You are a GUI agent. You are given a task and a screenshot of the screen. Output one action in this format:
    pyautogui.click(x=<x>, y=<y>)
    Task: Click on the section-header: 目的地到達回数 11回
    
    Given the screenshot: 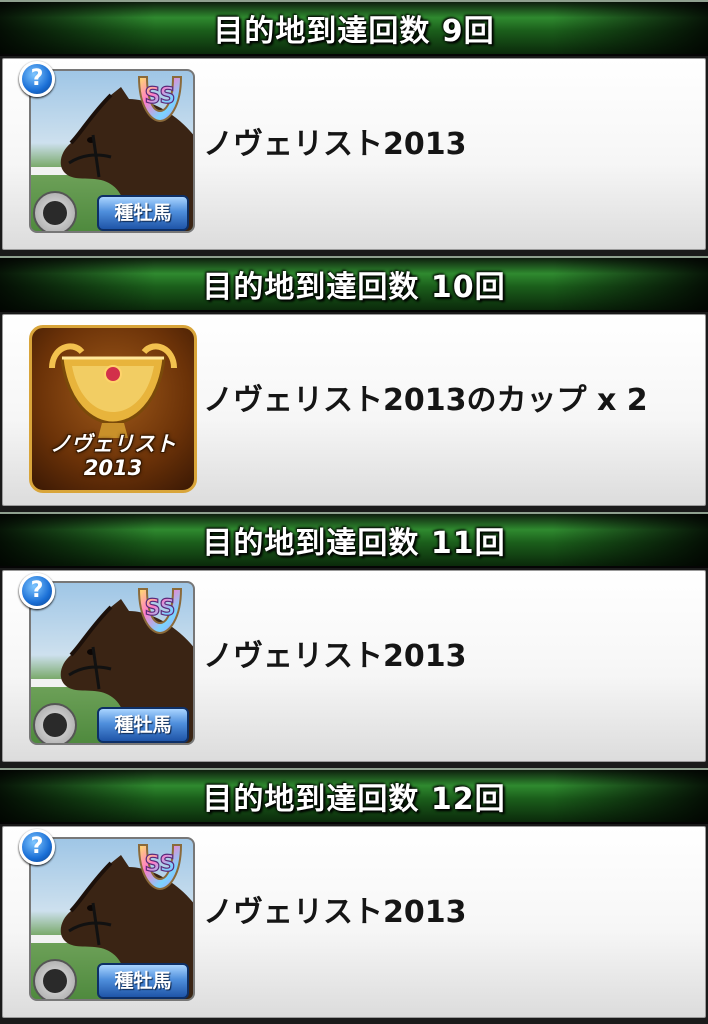 What is the action you would take?
    pyautogui.click(x=354, y=540)
    